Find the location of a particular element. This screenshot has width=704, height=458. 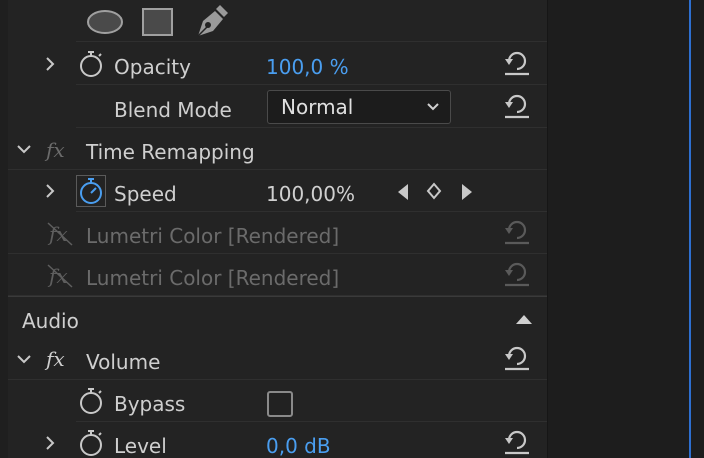

opacity-row: Opacity 100,0 % is located at coordinates (296, 64).